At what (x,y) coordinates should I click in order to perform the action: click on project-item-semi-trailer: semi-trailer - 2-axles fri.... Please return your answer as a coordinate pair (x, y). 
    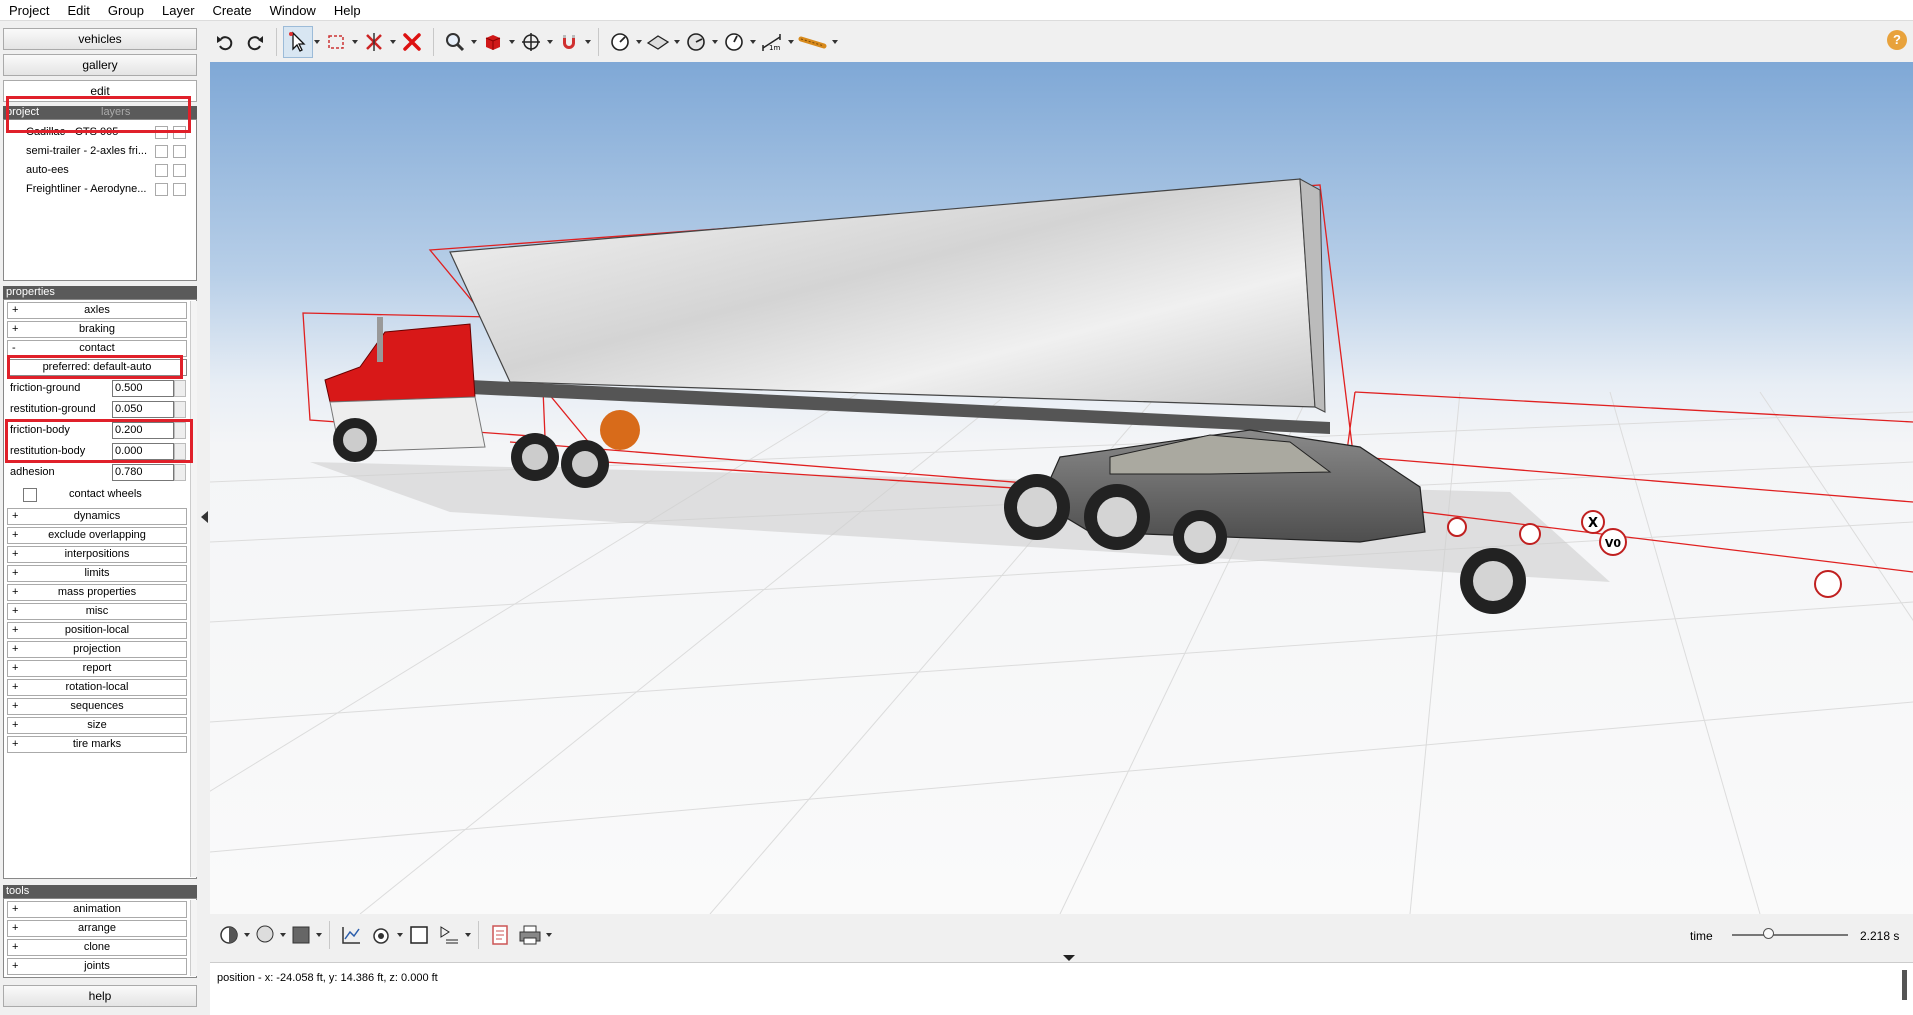
    Looking at the image, I should click on (100, 151).